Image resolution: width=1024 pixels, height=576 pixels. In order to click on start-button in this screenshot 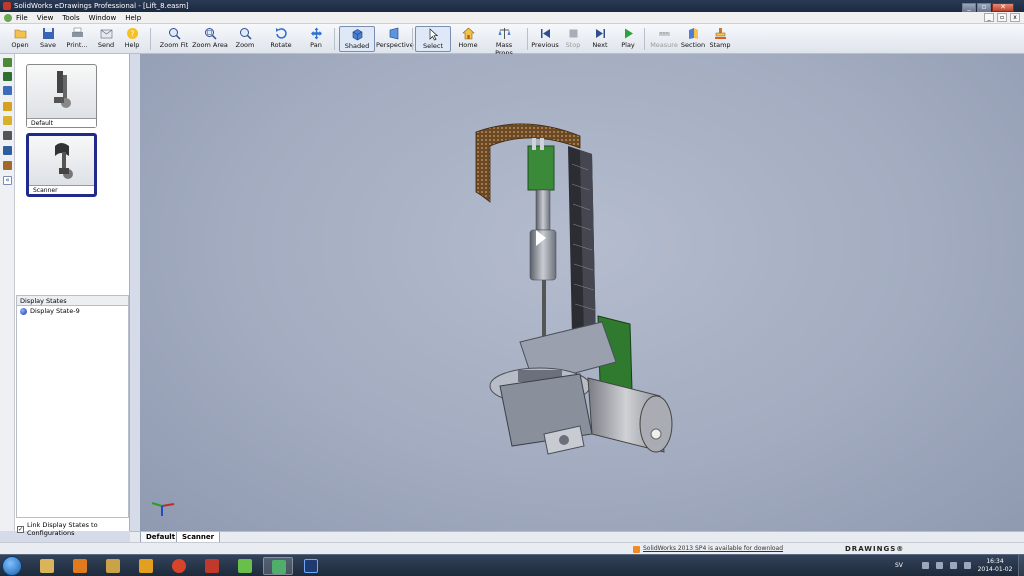, I will do `click(12, 566)`.